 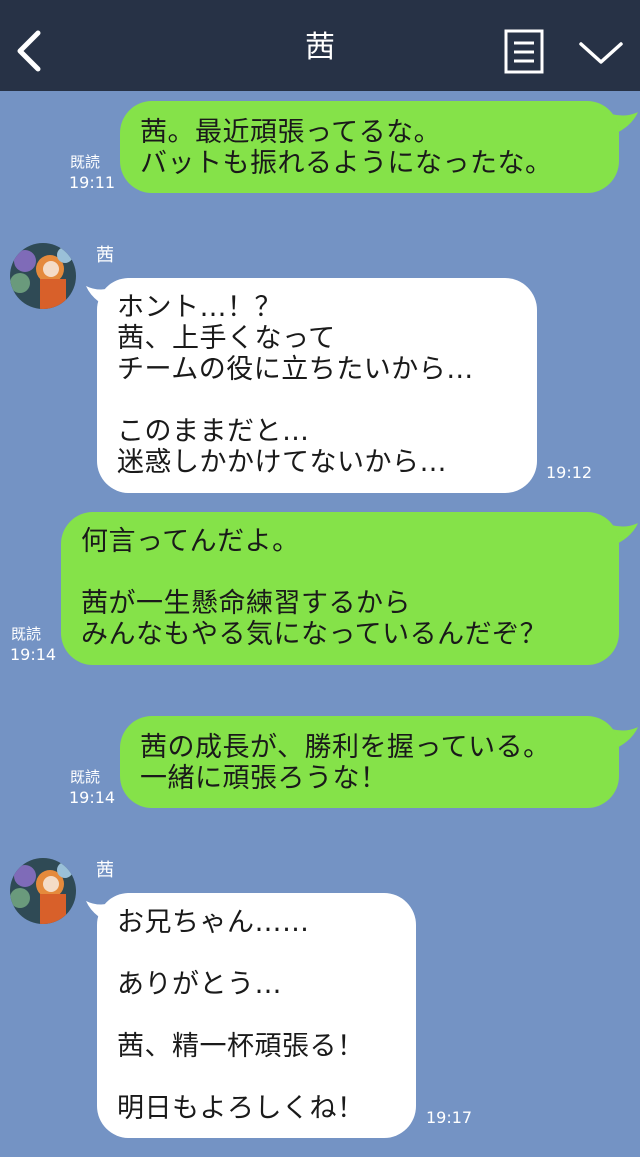 I want to click on notes-icon, so click(x=524, y=51).